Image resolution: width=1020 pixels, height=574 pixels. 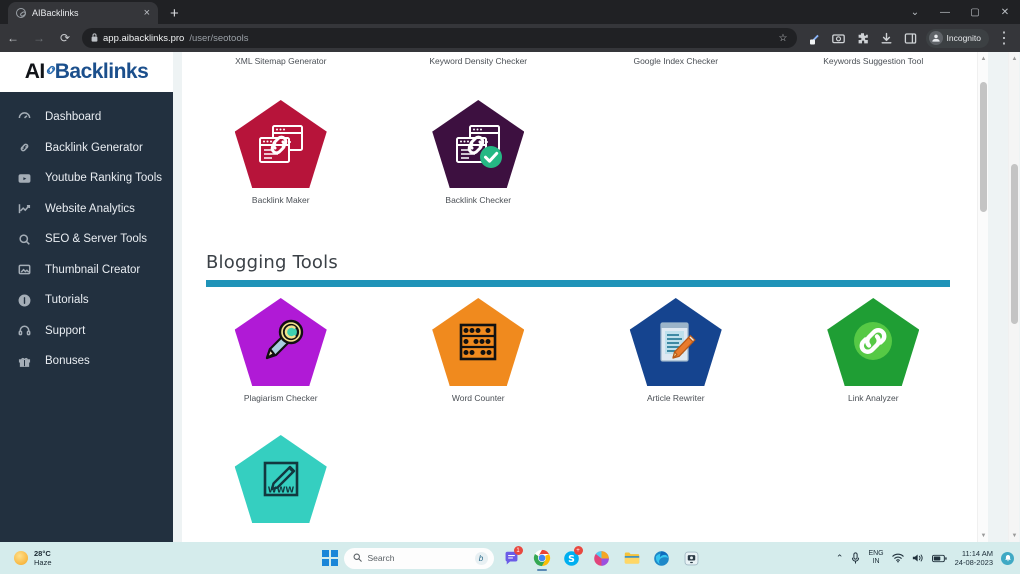 What do you see at coordinates (83, 13) in the screenshot?
I see `browser-tab: AIBacklinks ×` at bounding box center [83, 13].